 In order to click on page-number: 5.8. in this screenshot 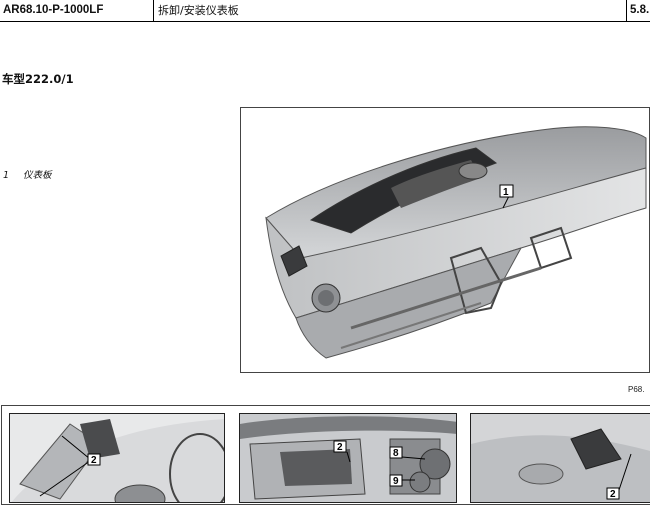, I will do `click(640, 10)`.